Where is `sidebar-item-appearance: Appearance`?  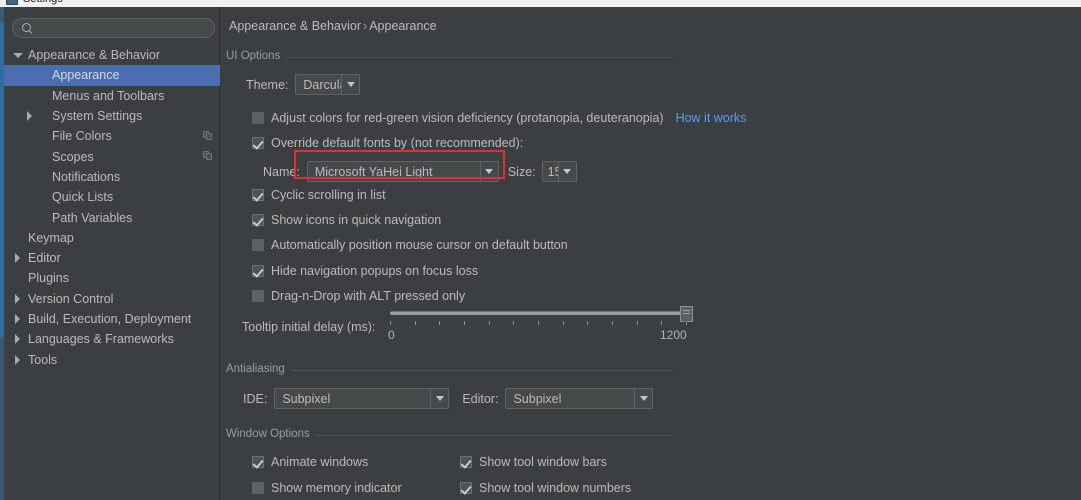 sidebar-item-appearance: Appearance is located at coordinates (112, 75).